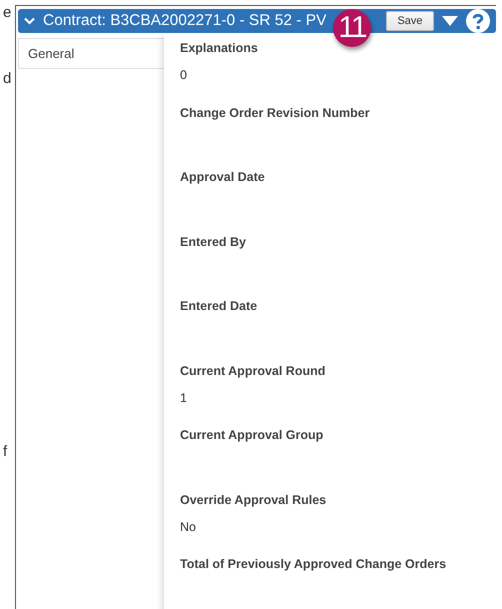 The height and width of the screenshot is (609, 502). Describe the element at coordinates (253, 371) in the screenshot. I see `field-label: Current Approval Round` at that location.